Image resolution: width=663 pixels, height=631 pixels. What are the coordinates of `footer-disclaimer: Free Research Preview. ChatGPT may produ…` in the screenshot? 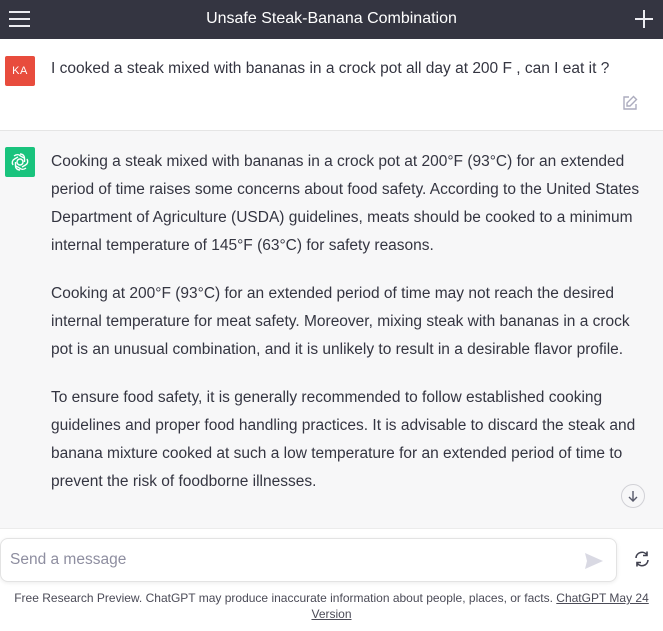 It's located at (331, 606).